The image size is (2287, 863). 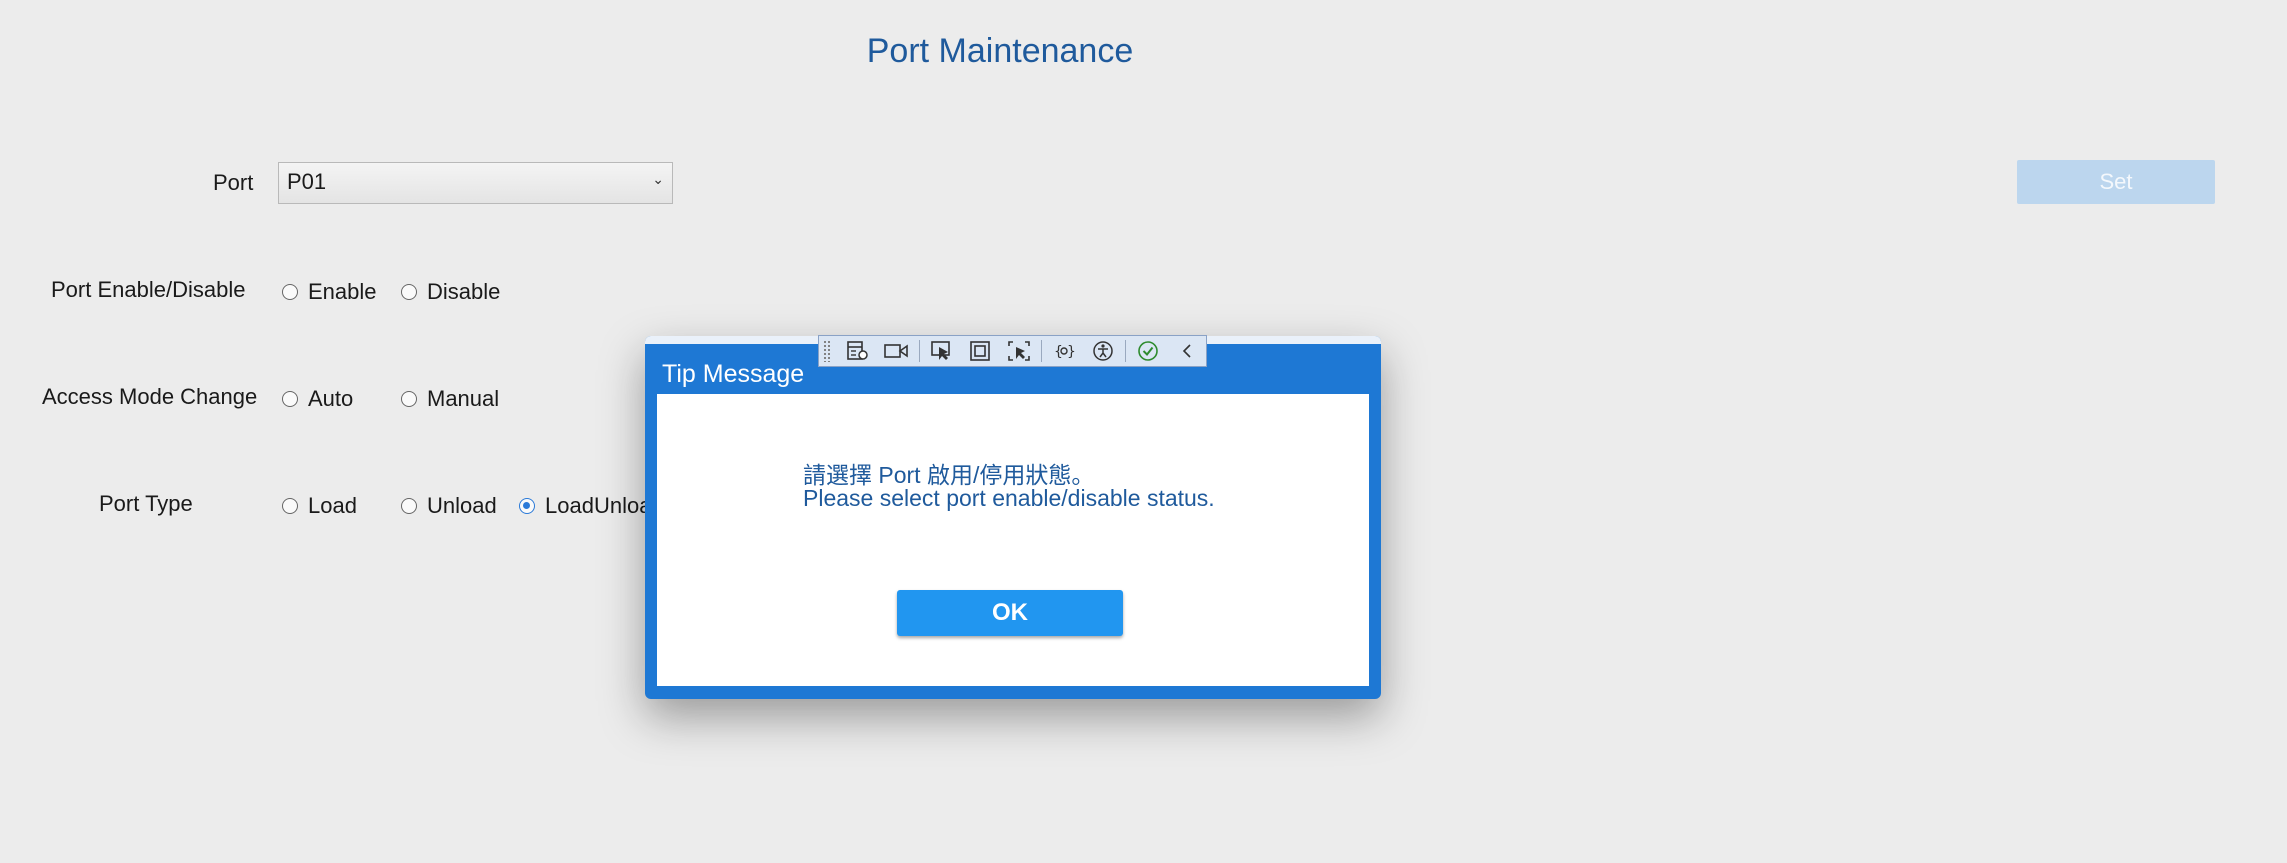 I want to click on unload-radio-label: Unload, so click(x=462, y=505).